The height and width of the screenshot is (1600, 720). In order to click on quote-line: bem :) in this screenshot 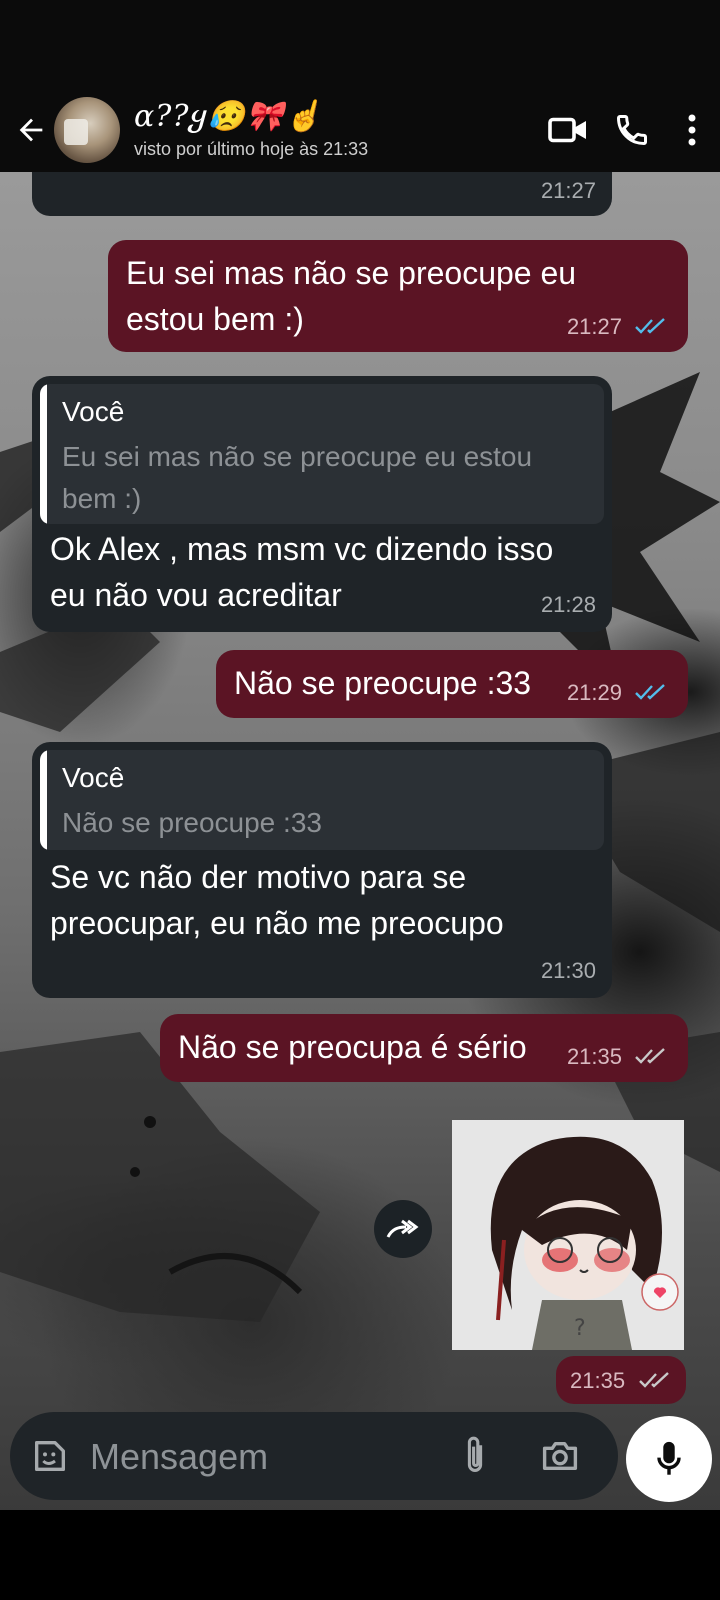, I will do `click(102, 498)`.